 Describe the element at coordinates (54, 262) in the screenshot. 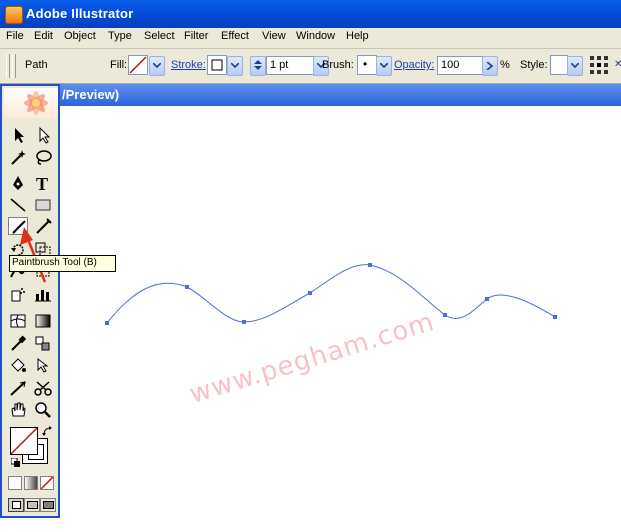

I see `tooltip-text: Paintbrush Tool (B)` at that location.